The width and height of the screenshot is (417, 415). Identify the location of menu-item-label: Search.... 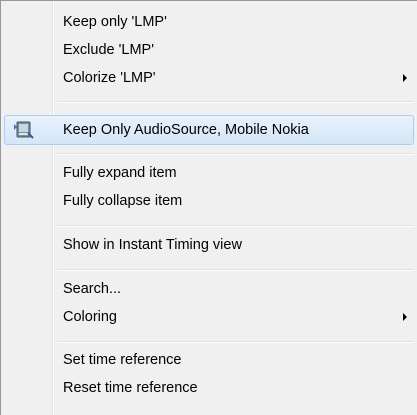
(92, 289).